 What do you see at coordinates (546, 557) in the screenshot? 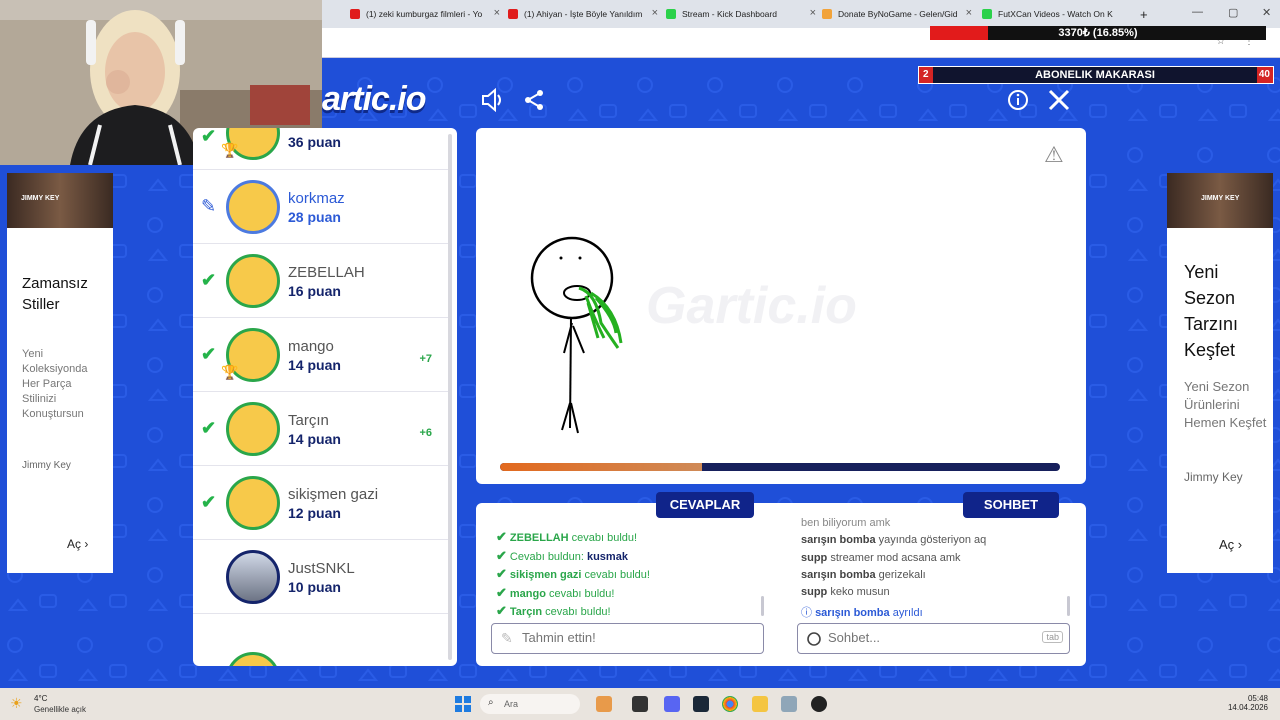
I see `answer-prefix: Cevabı buldun:` at bounding box center [546, 557].